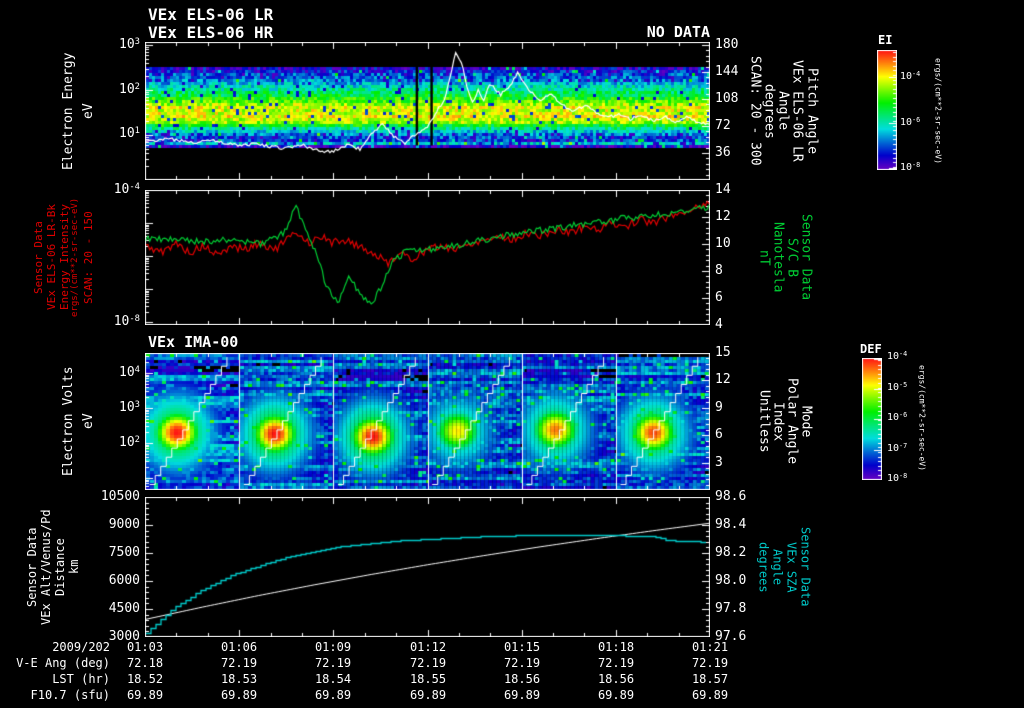  What do you see at coordinates (64, 257) in the screenshot?
I see `axis-label-line: Energy Intensity` at bounding box center [64, 257].